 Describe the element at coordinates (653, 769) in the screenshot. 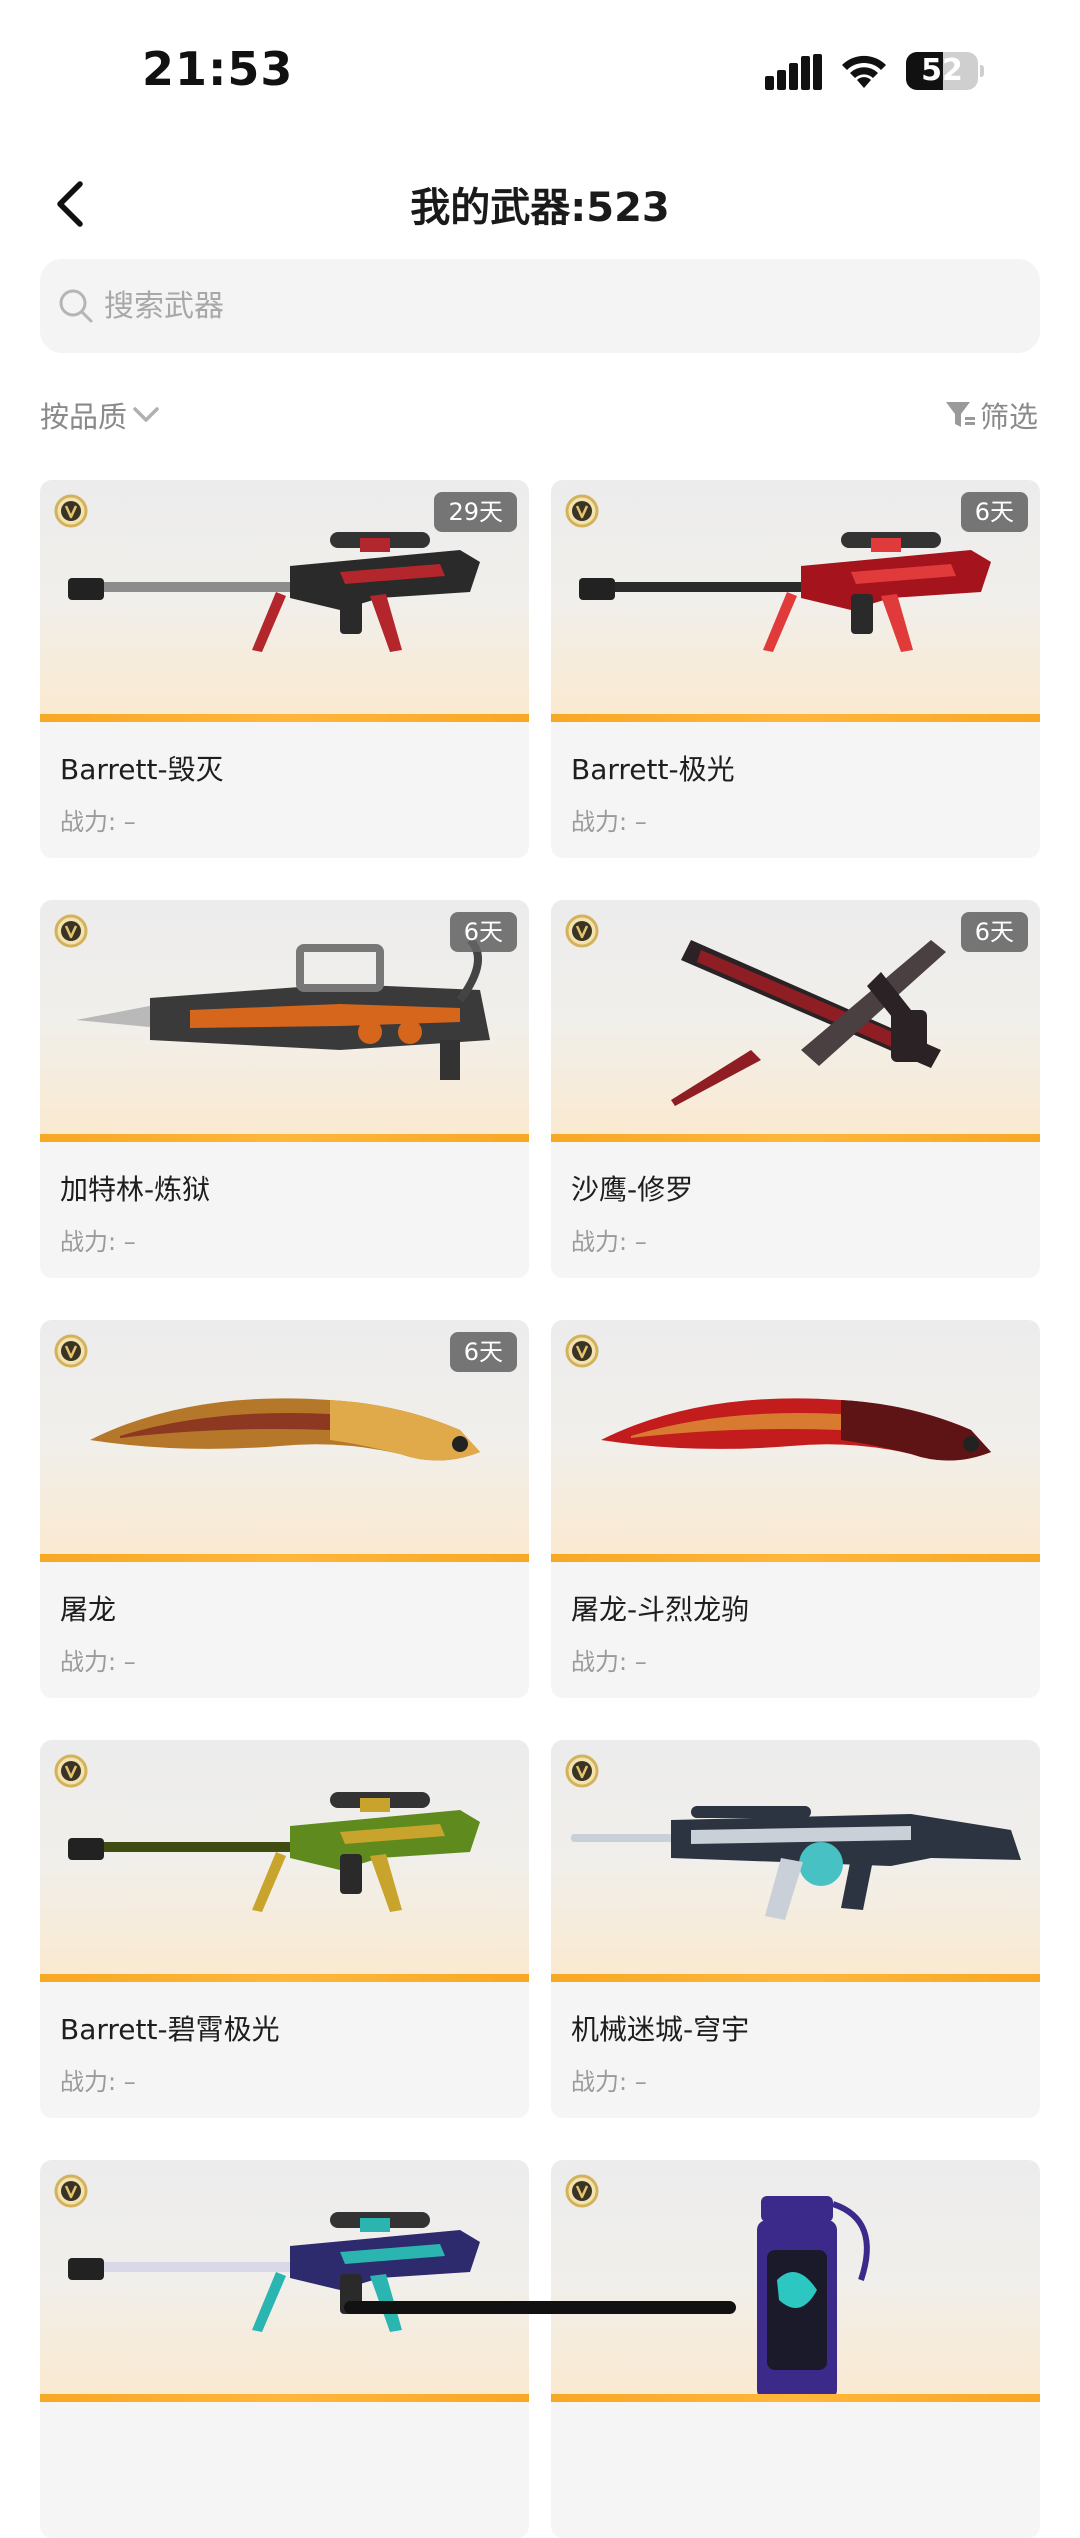

I see `weapon-name: Barrett-极光` at that location.